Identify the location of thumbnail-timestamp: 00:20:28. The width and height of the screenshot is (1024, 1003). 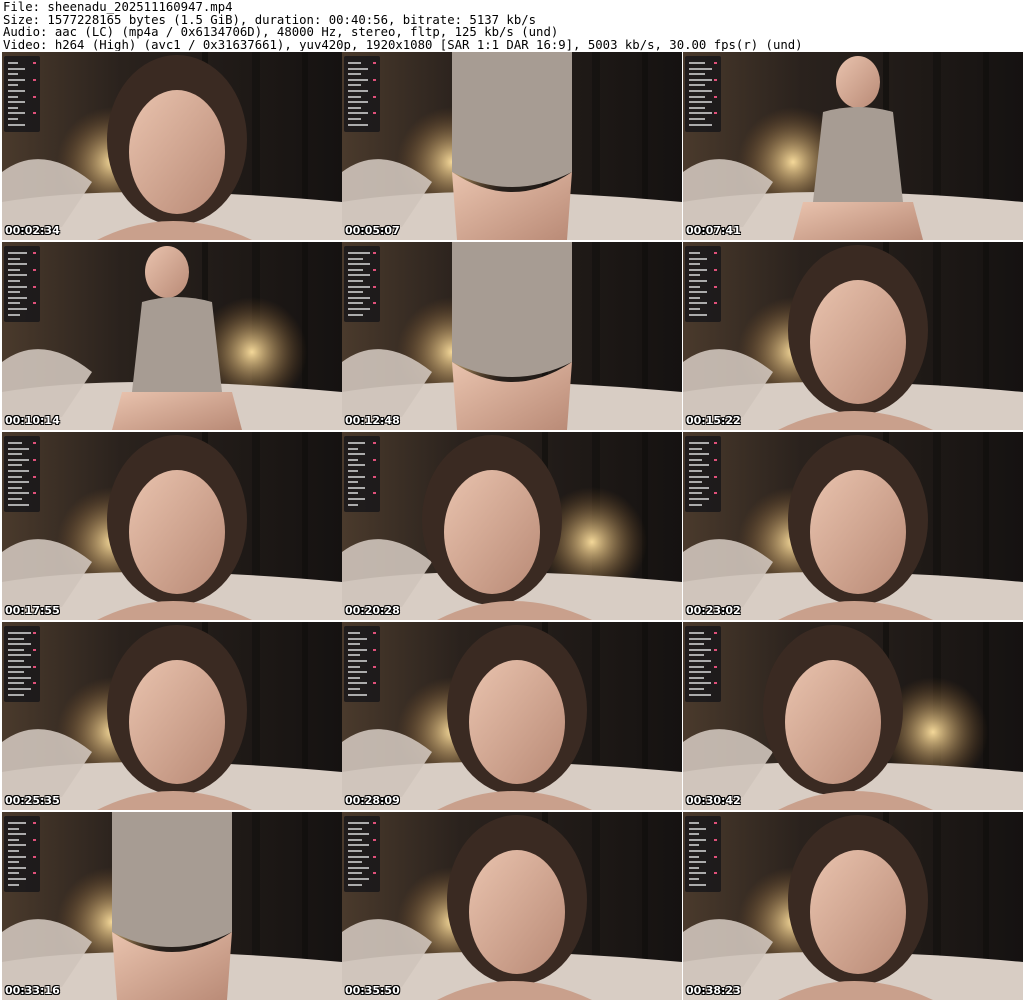
(372, 610).